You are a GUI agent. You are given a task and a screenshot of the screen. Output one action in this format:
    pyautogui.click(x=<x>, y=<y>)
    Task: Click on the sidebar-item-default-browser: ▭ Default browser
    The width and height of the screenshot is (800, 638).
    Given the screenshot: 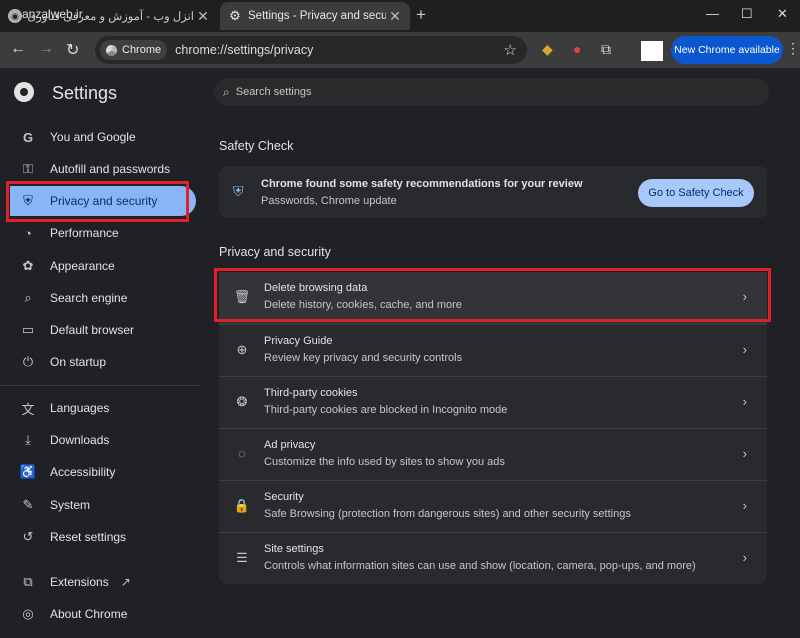 What is the action you would take?
    pyautogui.click(x=103, y=330)
    